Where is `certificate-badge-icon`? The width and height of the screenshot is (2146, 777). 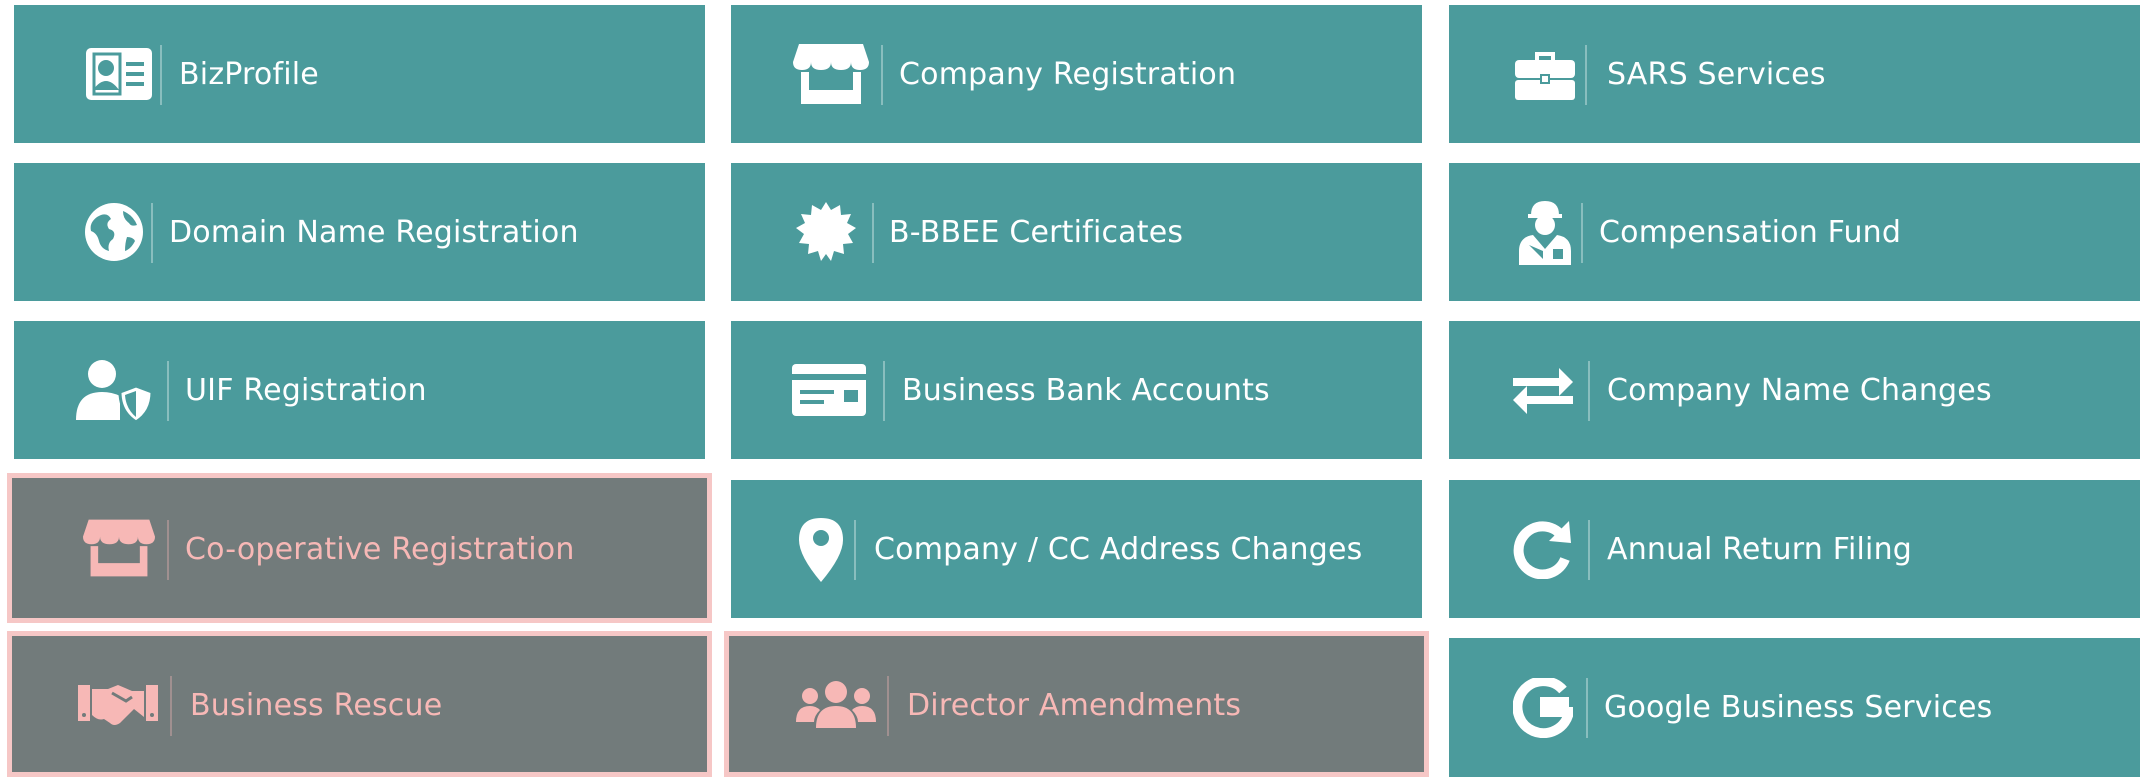
certificate-badge-icon is located at coordinates (826, 232).